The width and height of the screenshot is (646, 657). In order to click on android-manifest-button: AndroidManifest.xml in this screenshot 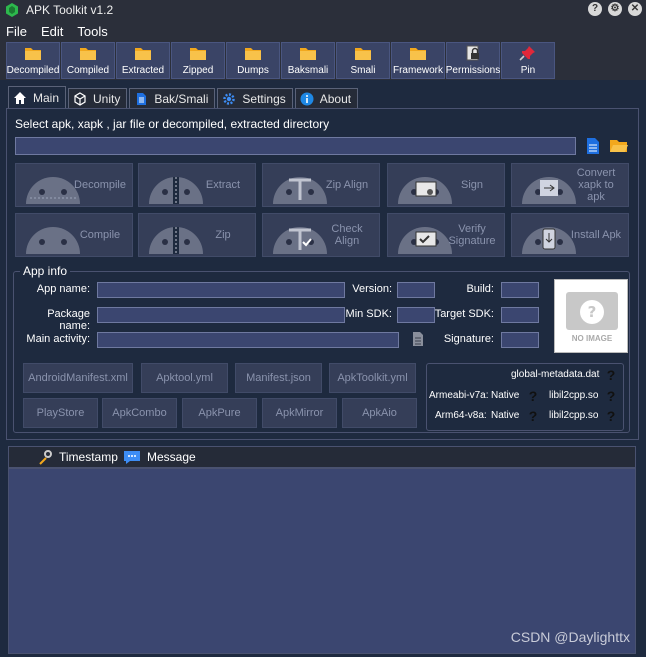, I will do `click(78, 378)`.